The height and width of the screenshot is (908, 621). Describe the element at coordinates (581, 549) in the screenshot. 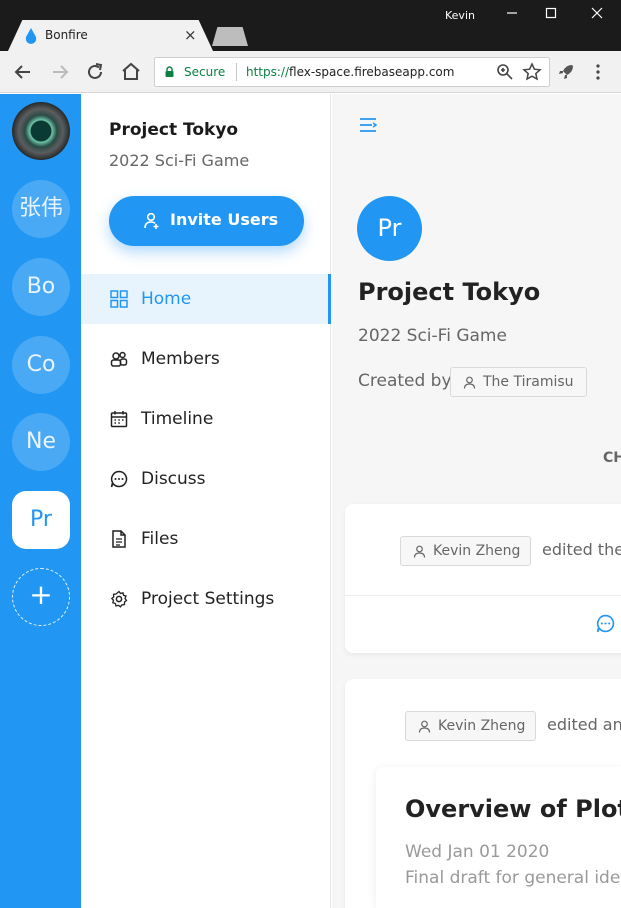

I see `feed-action: edited the` at that location.